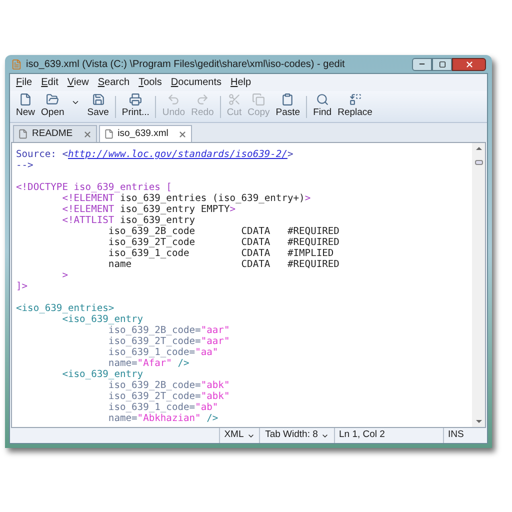 The image size is (512, 512). Describe the element at coordinates (78, 82) in the screenshot. I see `menu-item: View` at that location.